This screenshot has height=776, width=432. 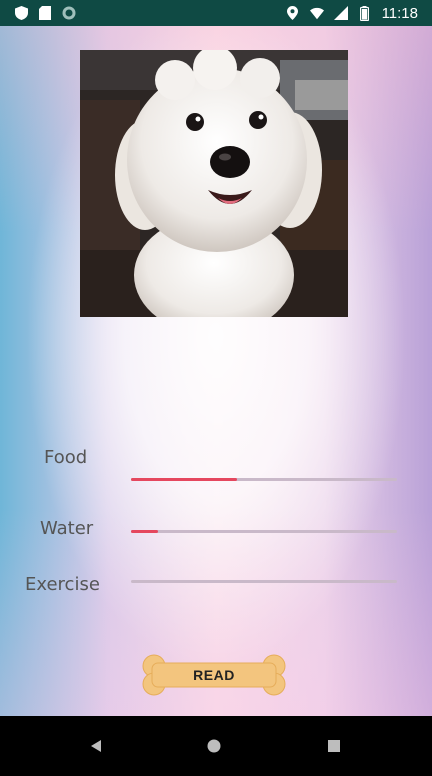 What do you see at coordinates (216, 13) in the screenshot?
I see `status-bar: 11:18` at bounding box center [216, 13].